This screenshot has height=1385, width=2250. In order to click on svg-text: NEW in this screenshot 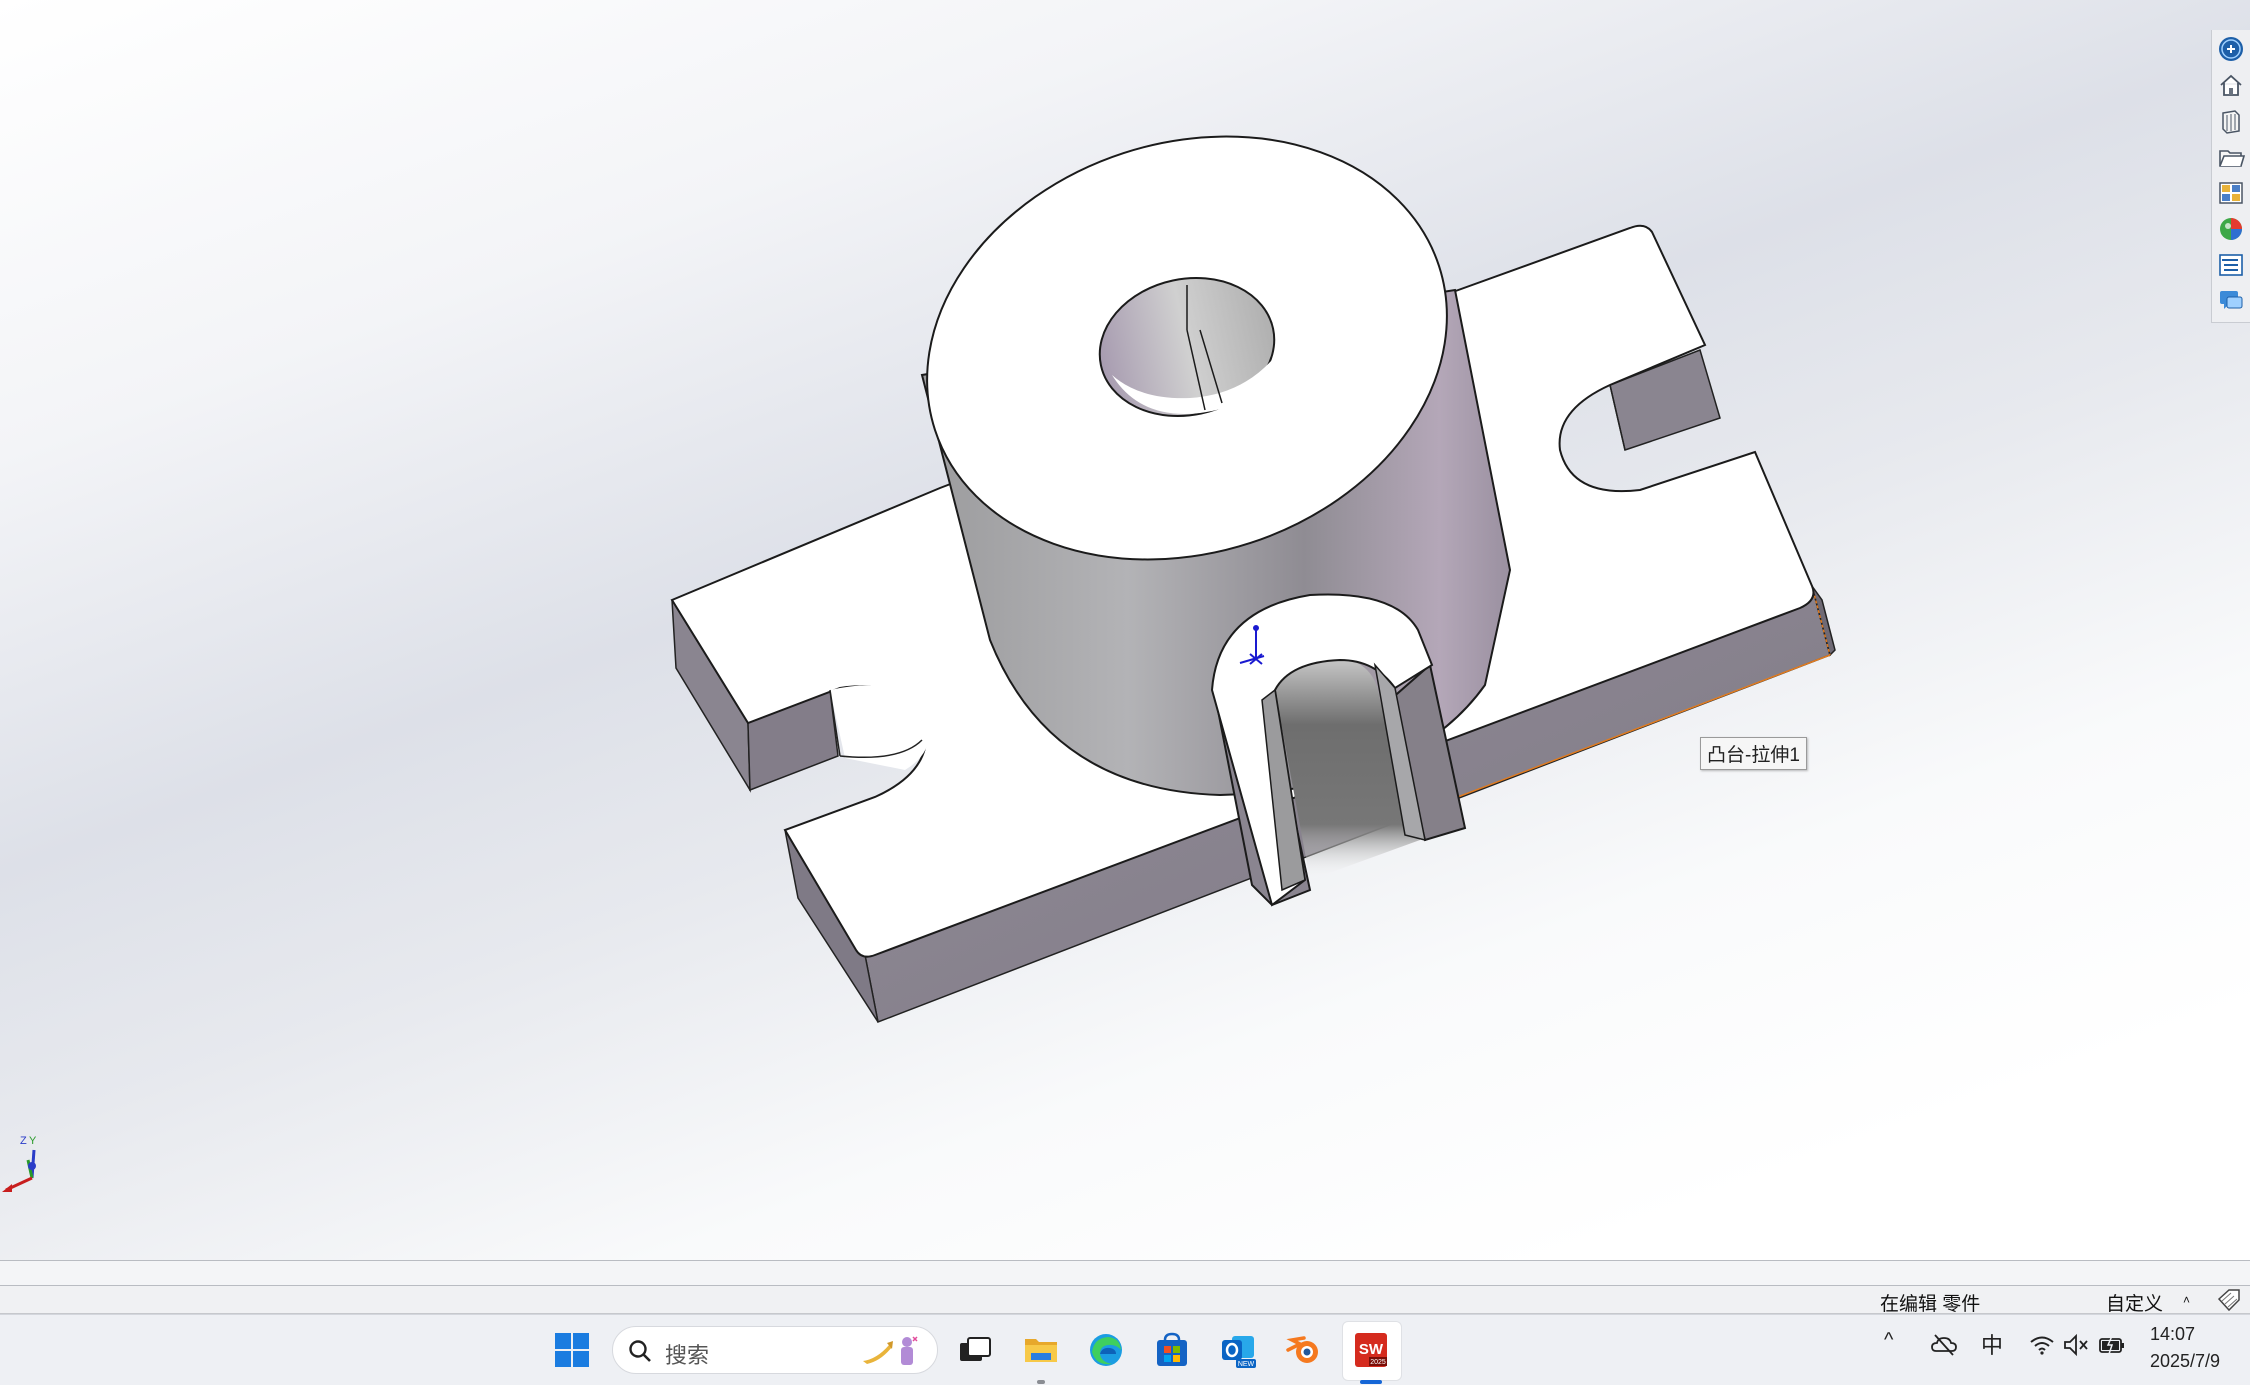, I will do `click(1246, 1364)`.